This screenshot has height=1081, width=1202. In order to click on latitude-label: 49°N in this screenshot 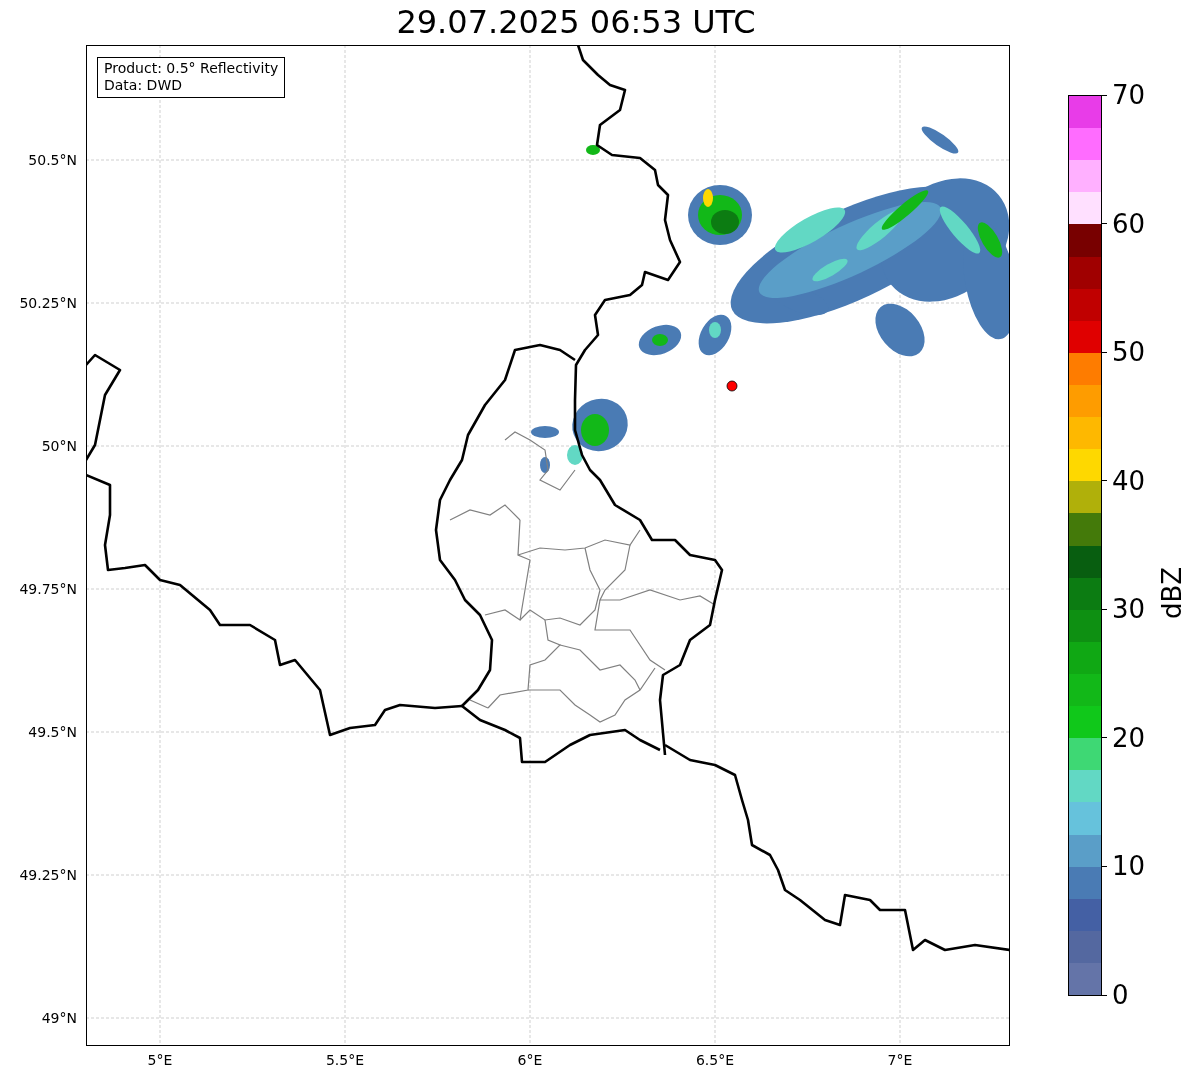, I will do `click(59, 1018)`.